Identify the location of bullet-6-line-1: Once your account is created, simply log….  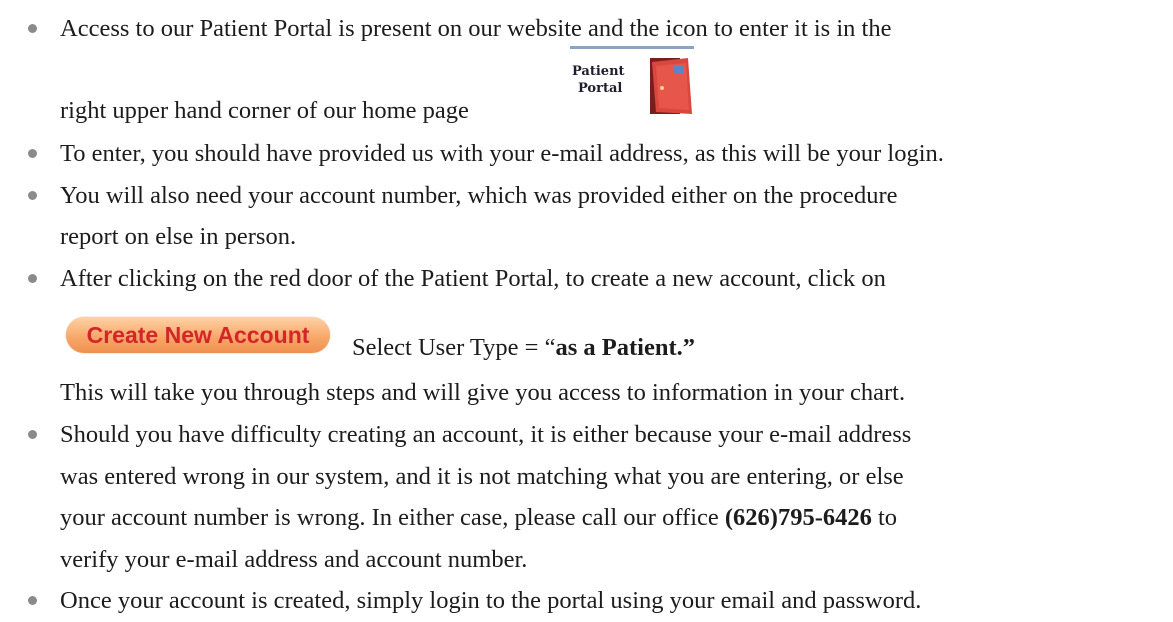
(491, 600).